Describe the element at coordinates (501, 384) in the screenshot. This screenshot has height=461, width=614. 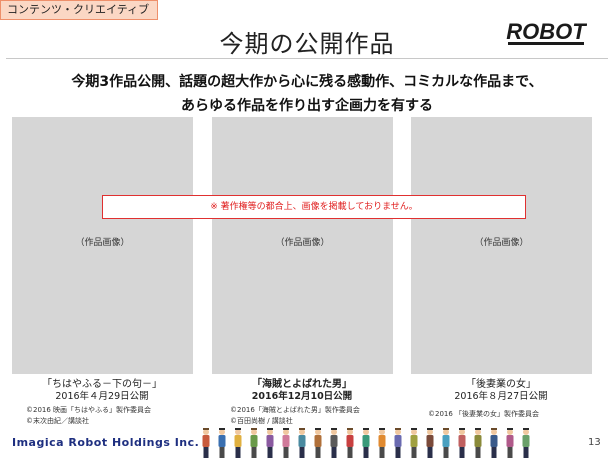
I see `work-title: 「後妻業の女」` at that location.